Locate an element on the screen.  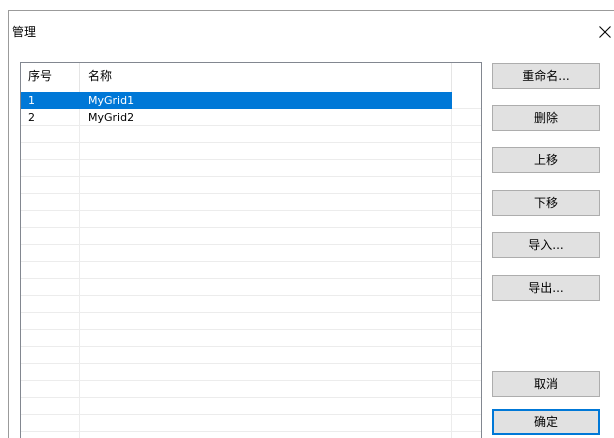
close-icon is located at coordinates (605, 32).